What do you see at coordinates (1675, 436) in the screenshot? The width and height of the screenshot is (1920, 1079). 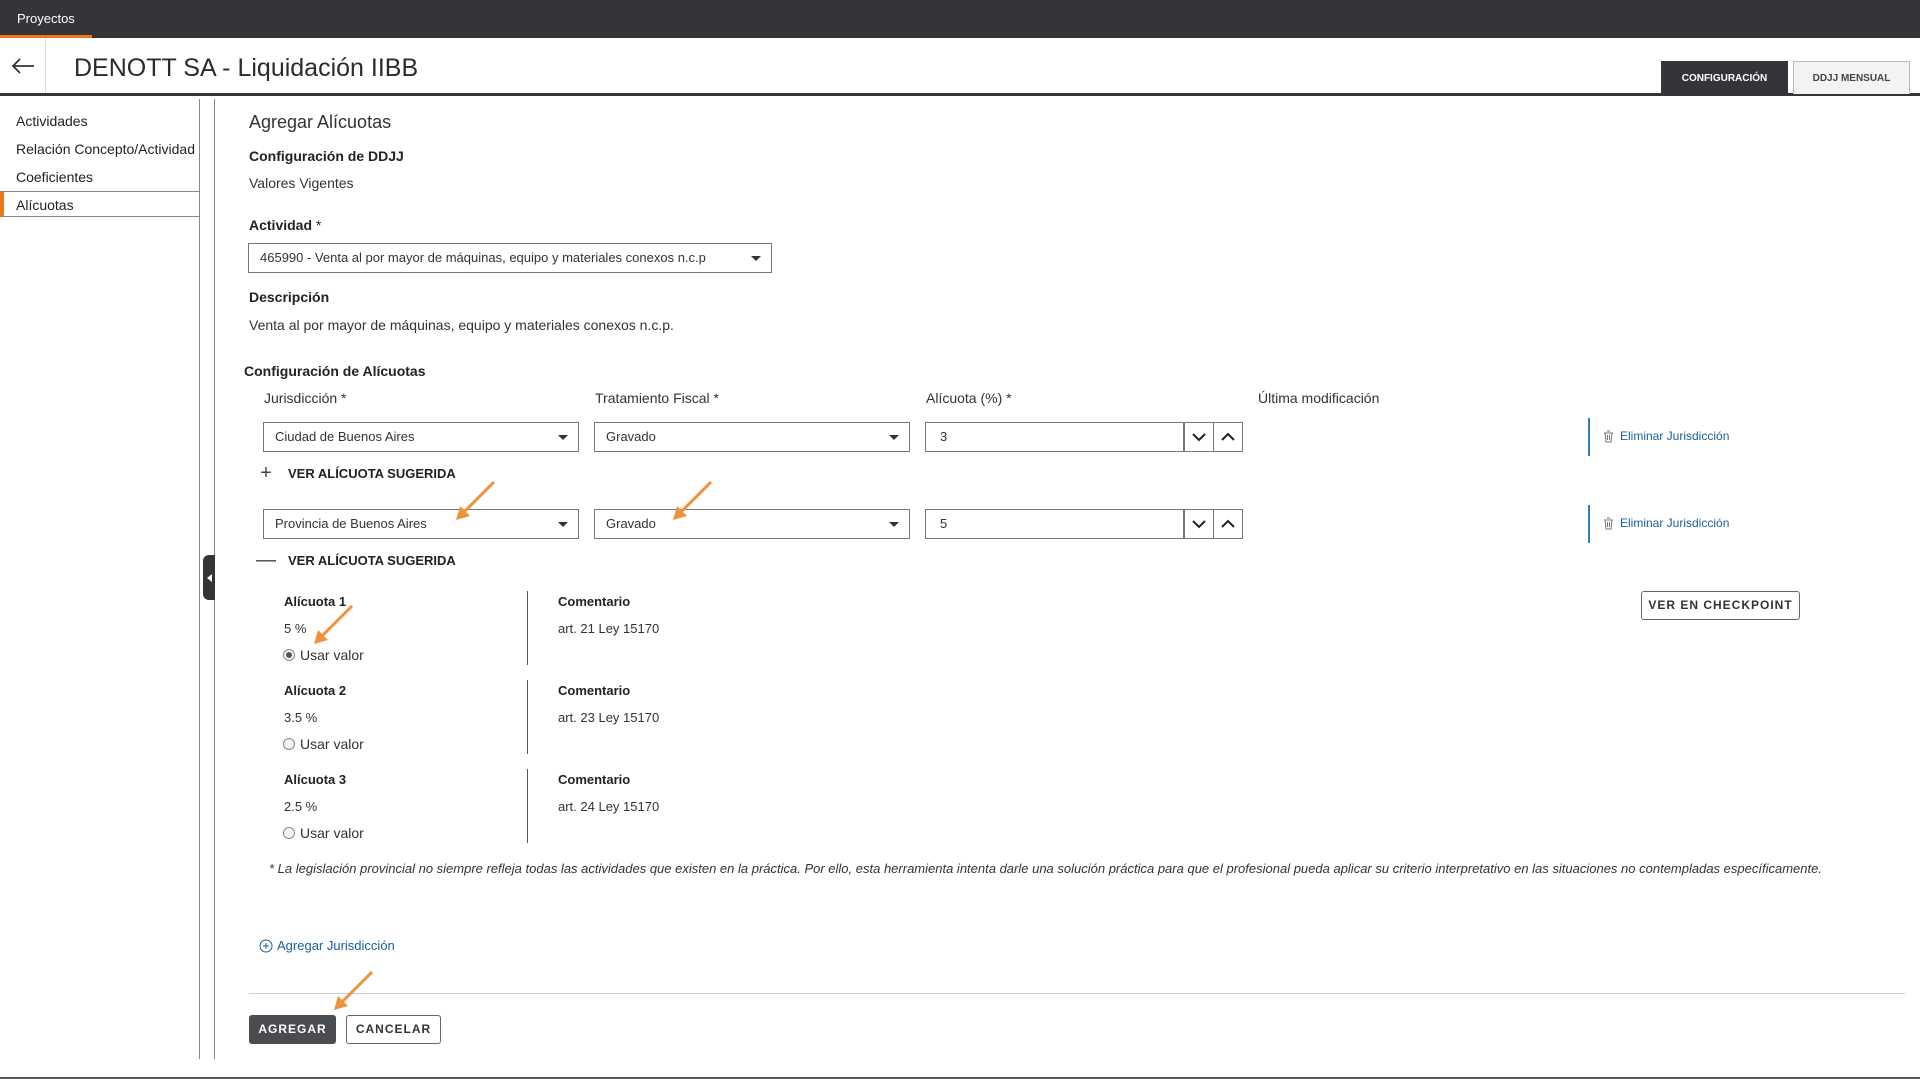 I see `delete-jurisdiccion-label-1: Eliminar Jurisdicción` at bounding box center [1675, 436].